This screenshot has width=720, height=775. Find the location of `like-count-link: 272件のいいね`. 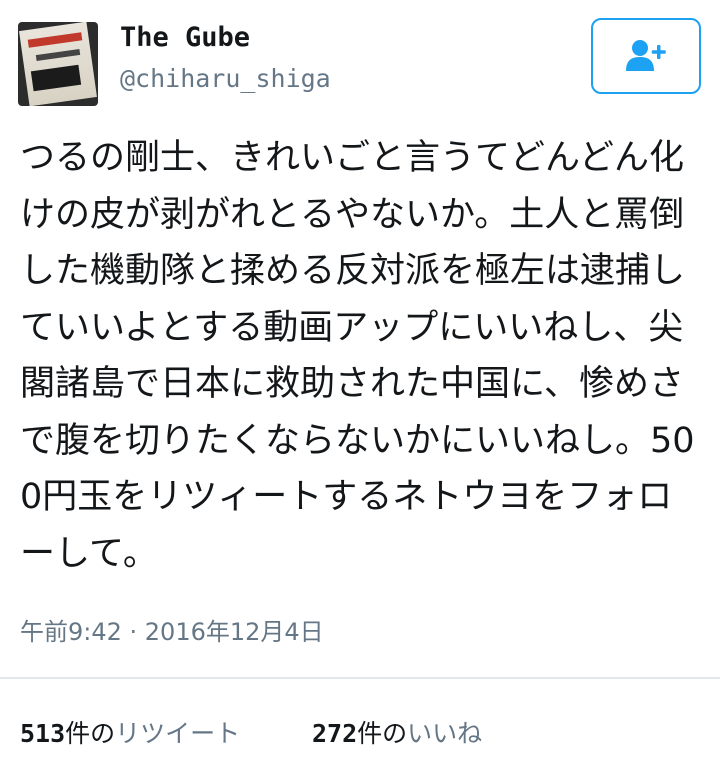

like-count-link: 272件のいいね is located at coordinates (397, 732).